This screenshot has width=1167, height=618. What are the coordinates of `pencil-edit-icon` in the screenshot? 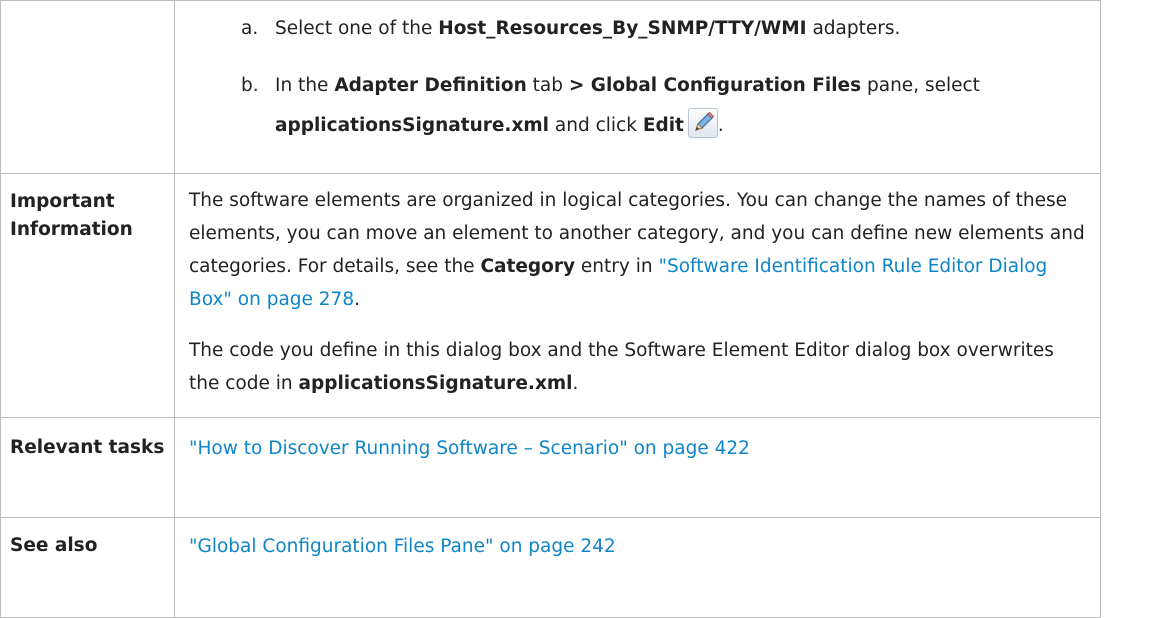 It's located at (702, 123).